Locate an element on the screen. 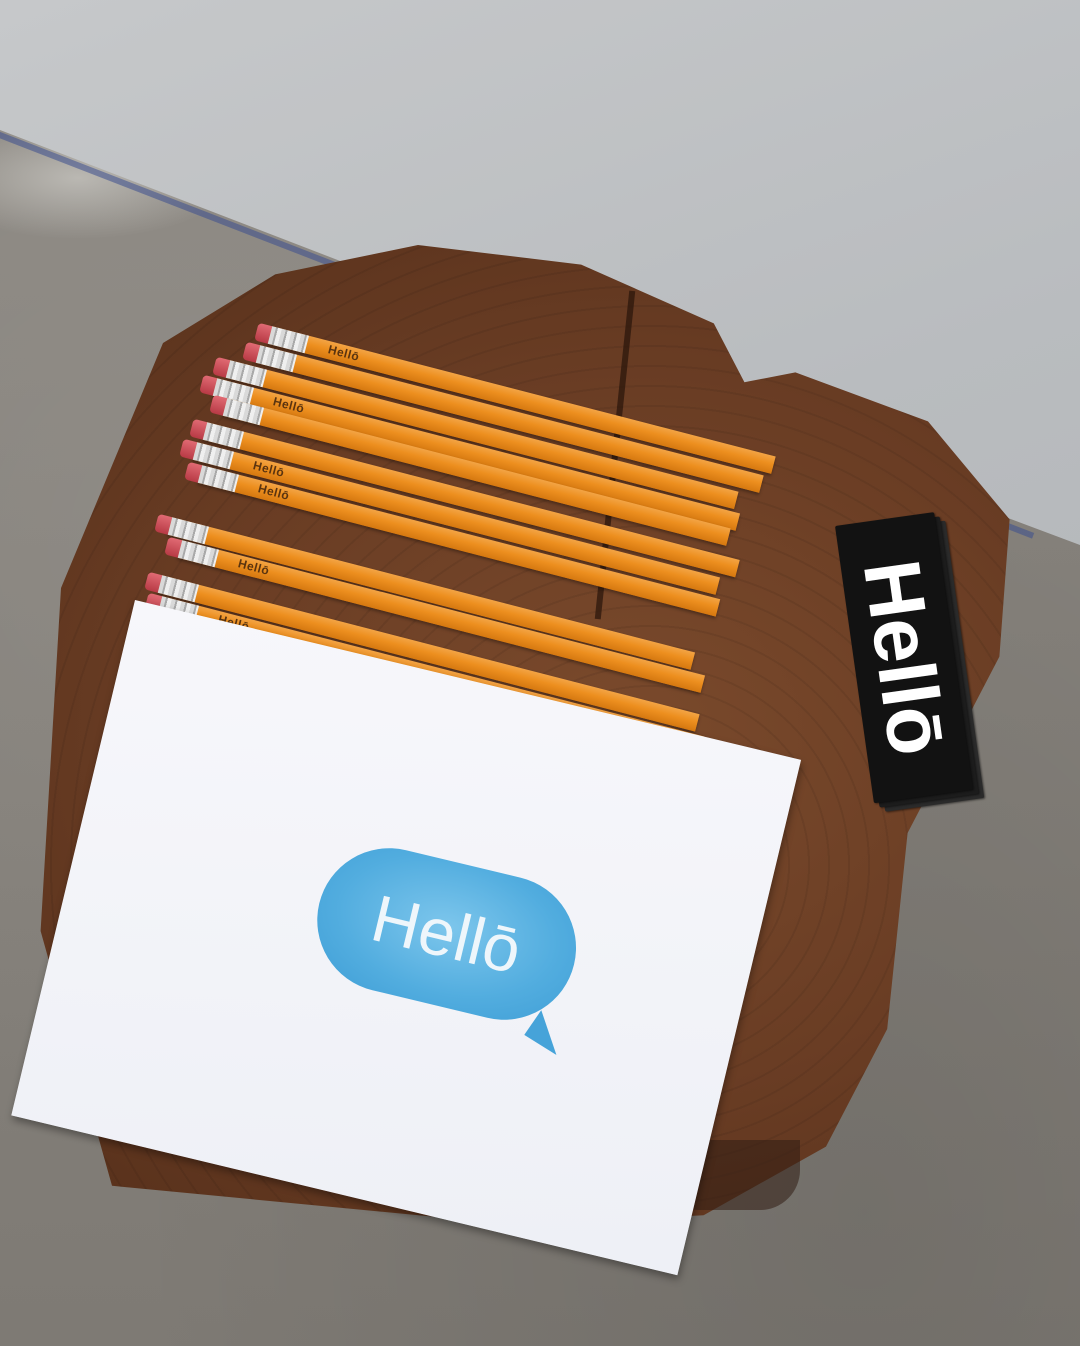  card-logo-text: Hellō is located at coordinates (446, 934).